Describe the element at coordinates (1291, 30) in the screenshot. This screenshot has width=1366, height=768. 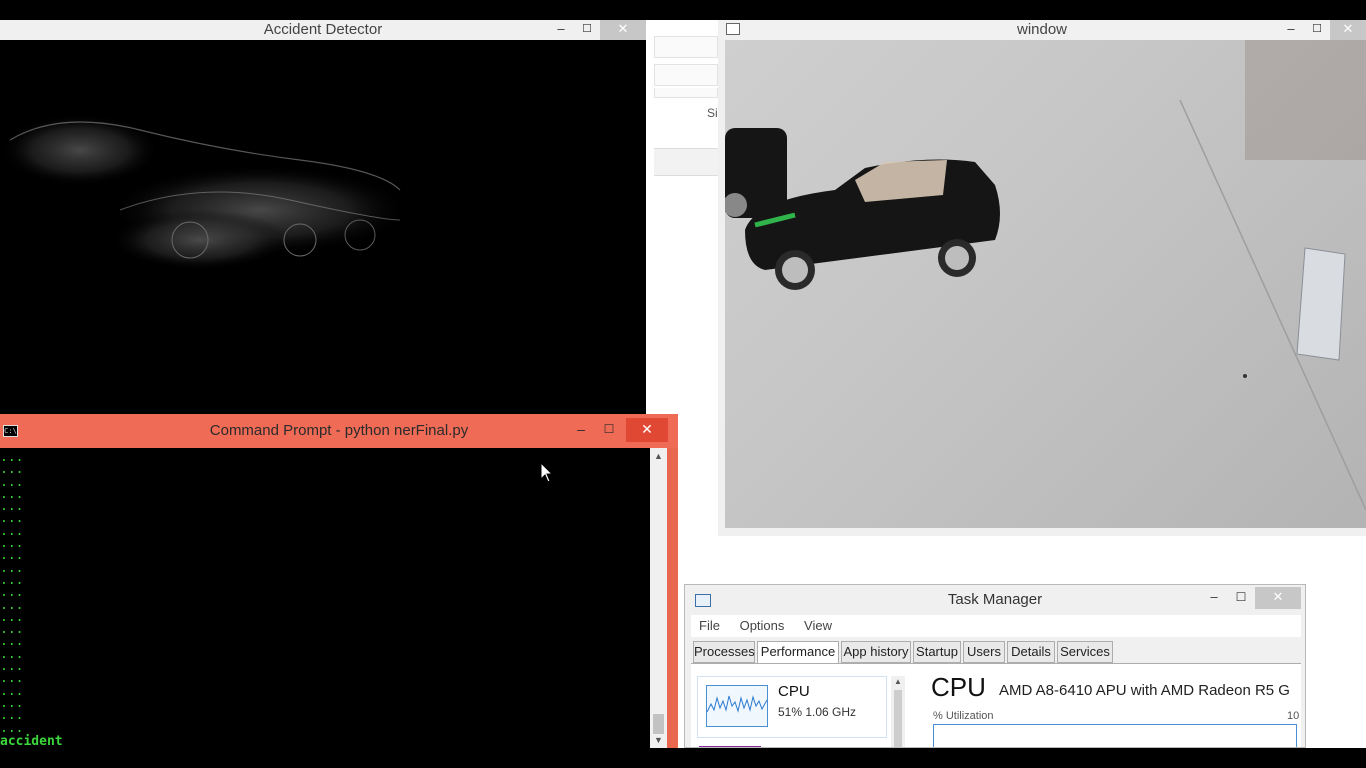
I see `camera-minimize-button: –` at that location.